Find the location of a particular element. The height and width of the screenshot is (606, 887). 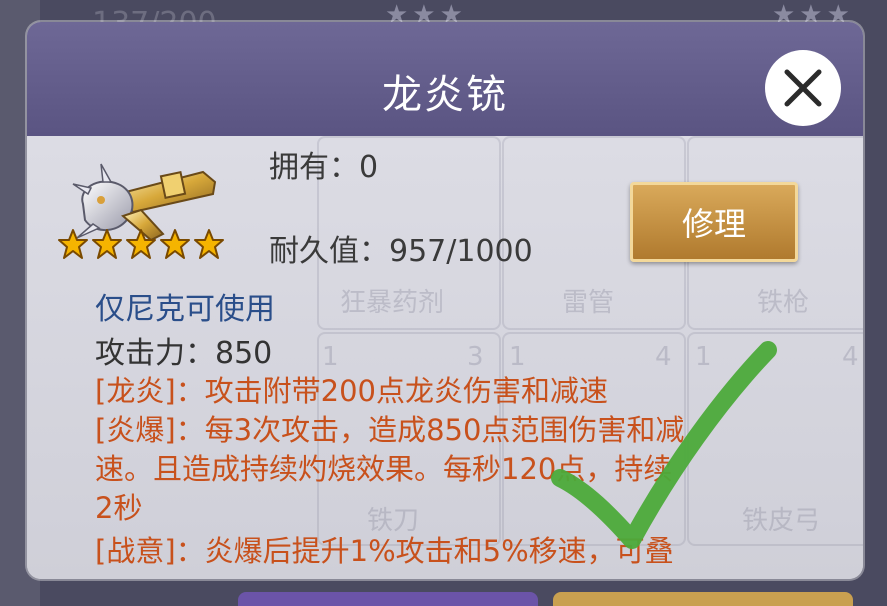

close-button is located at coordinates (803, 88).